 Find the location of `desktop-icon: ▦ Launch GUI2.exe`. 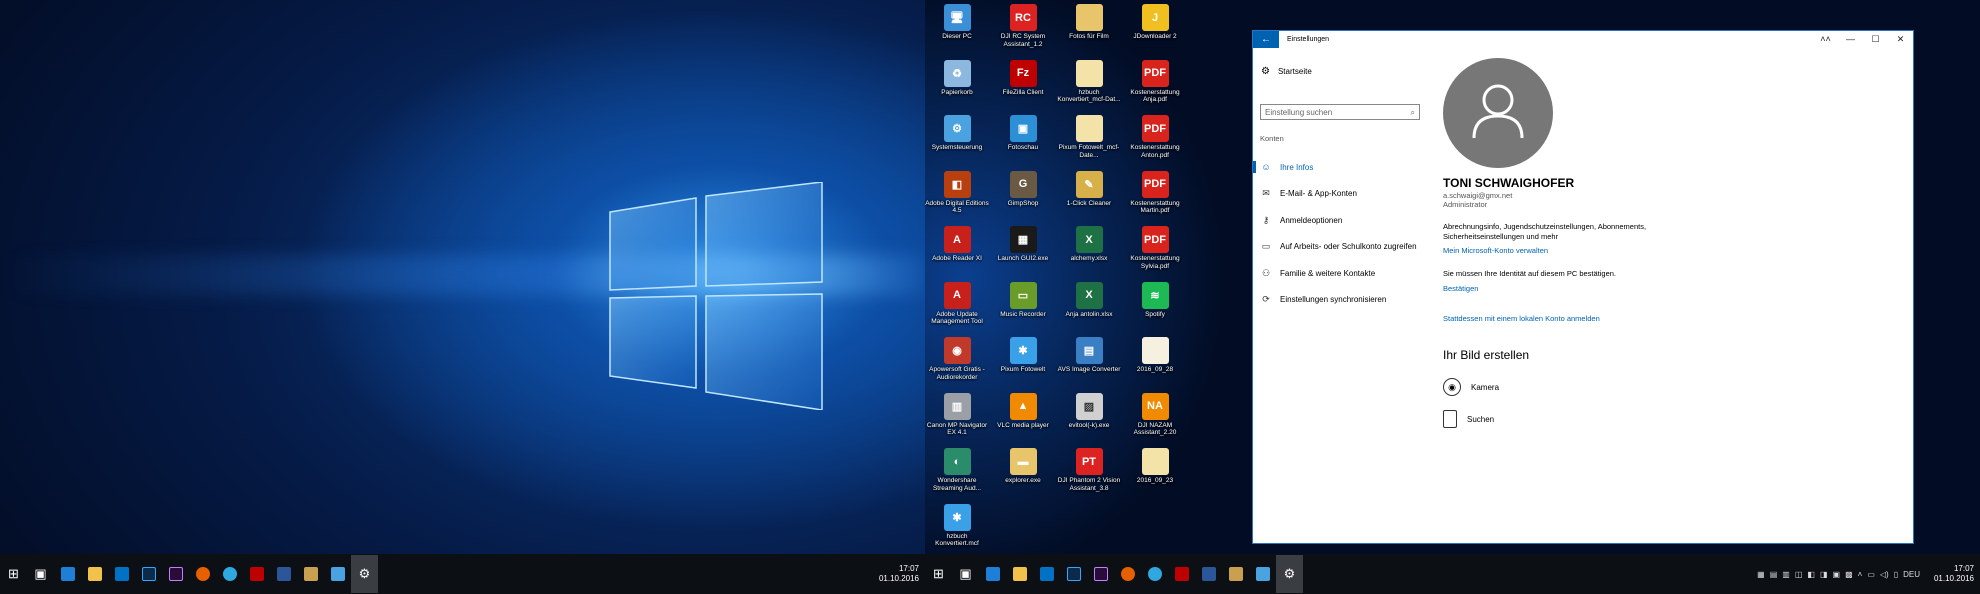

desktop-icon: ▦ Launch GUI2.exe is located at coordinates (1023, 244).